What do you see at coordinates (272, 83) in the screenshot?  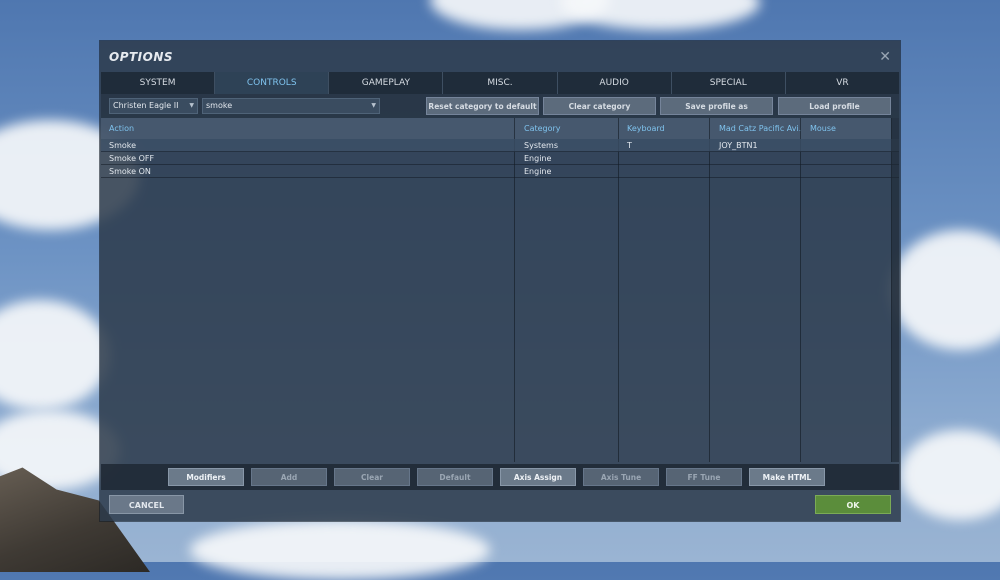 I see `tab-controls: CONTROLS` at bounding box center [272, 83].